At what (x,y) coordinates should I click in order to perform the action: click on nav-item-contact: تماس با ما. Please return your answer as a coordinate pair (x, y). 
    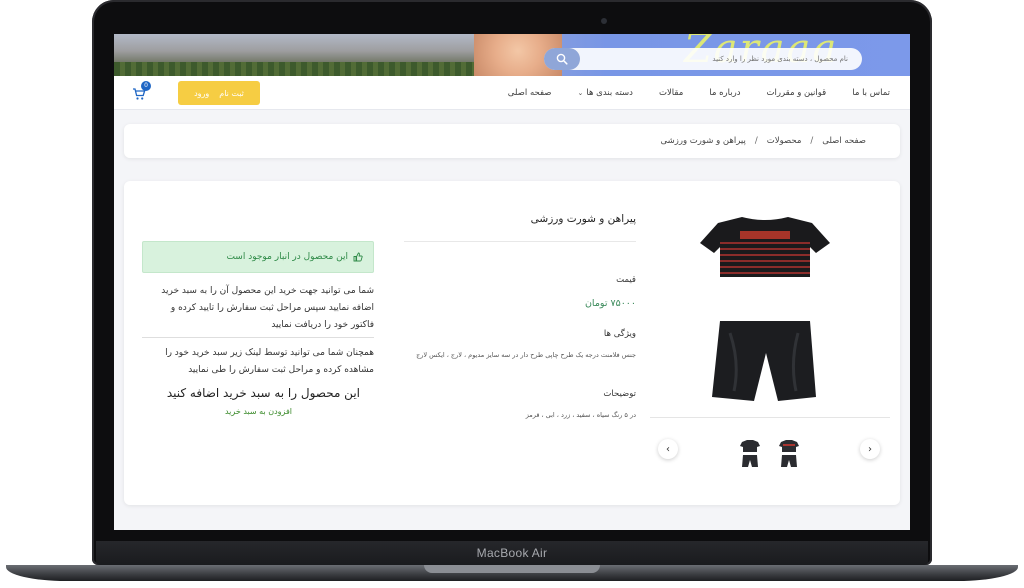
    Looking at the image, I should click on (871, 93).